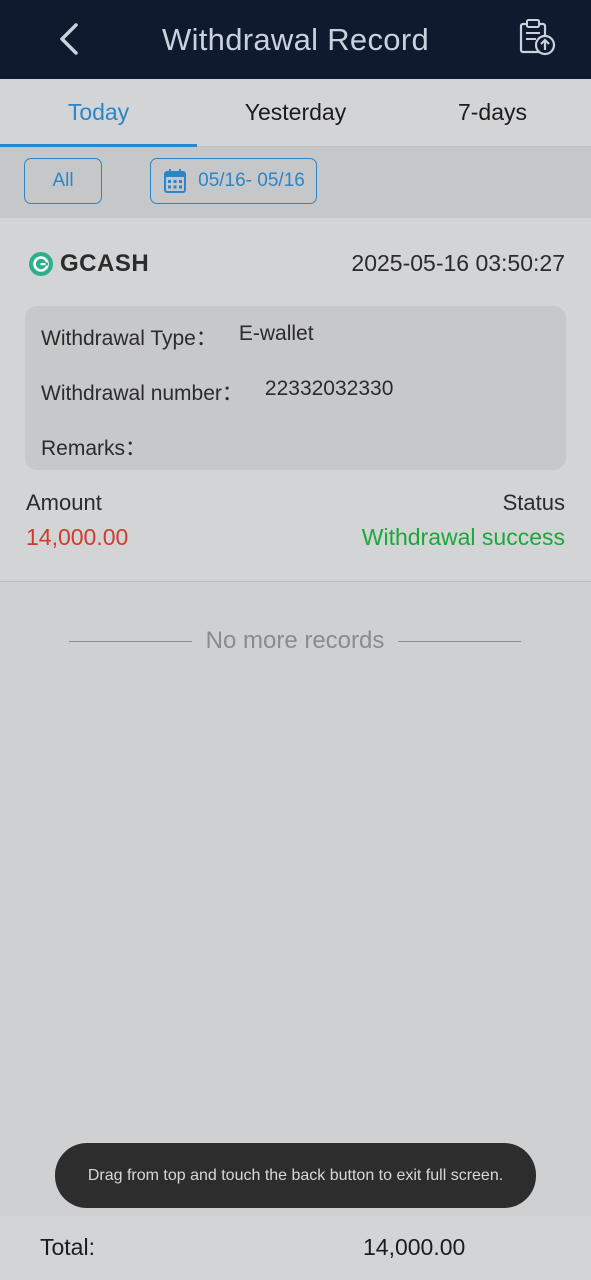 Image resolution: width=591 pixels, height=1280 pixels. I want to click on page-title: Withdrawal Record, so click(295, 39).